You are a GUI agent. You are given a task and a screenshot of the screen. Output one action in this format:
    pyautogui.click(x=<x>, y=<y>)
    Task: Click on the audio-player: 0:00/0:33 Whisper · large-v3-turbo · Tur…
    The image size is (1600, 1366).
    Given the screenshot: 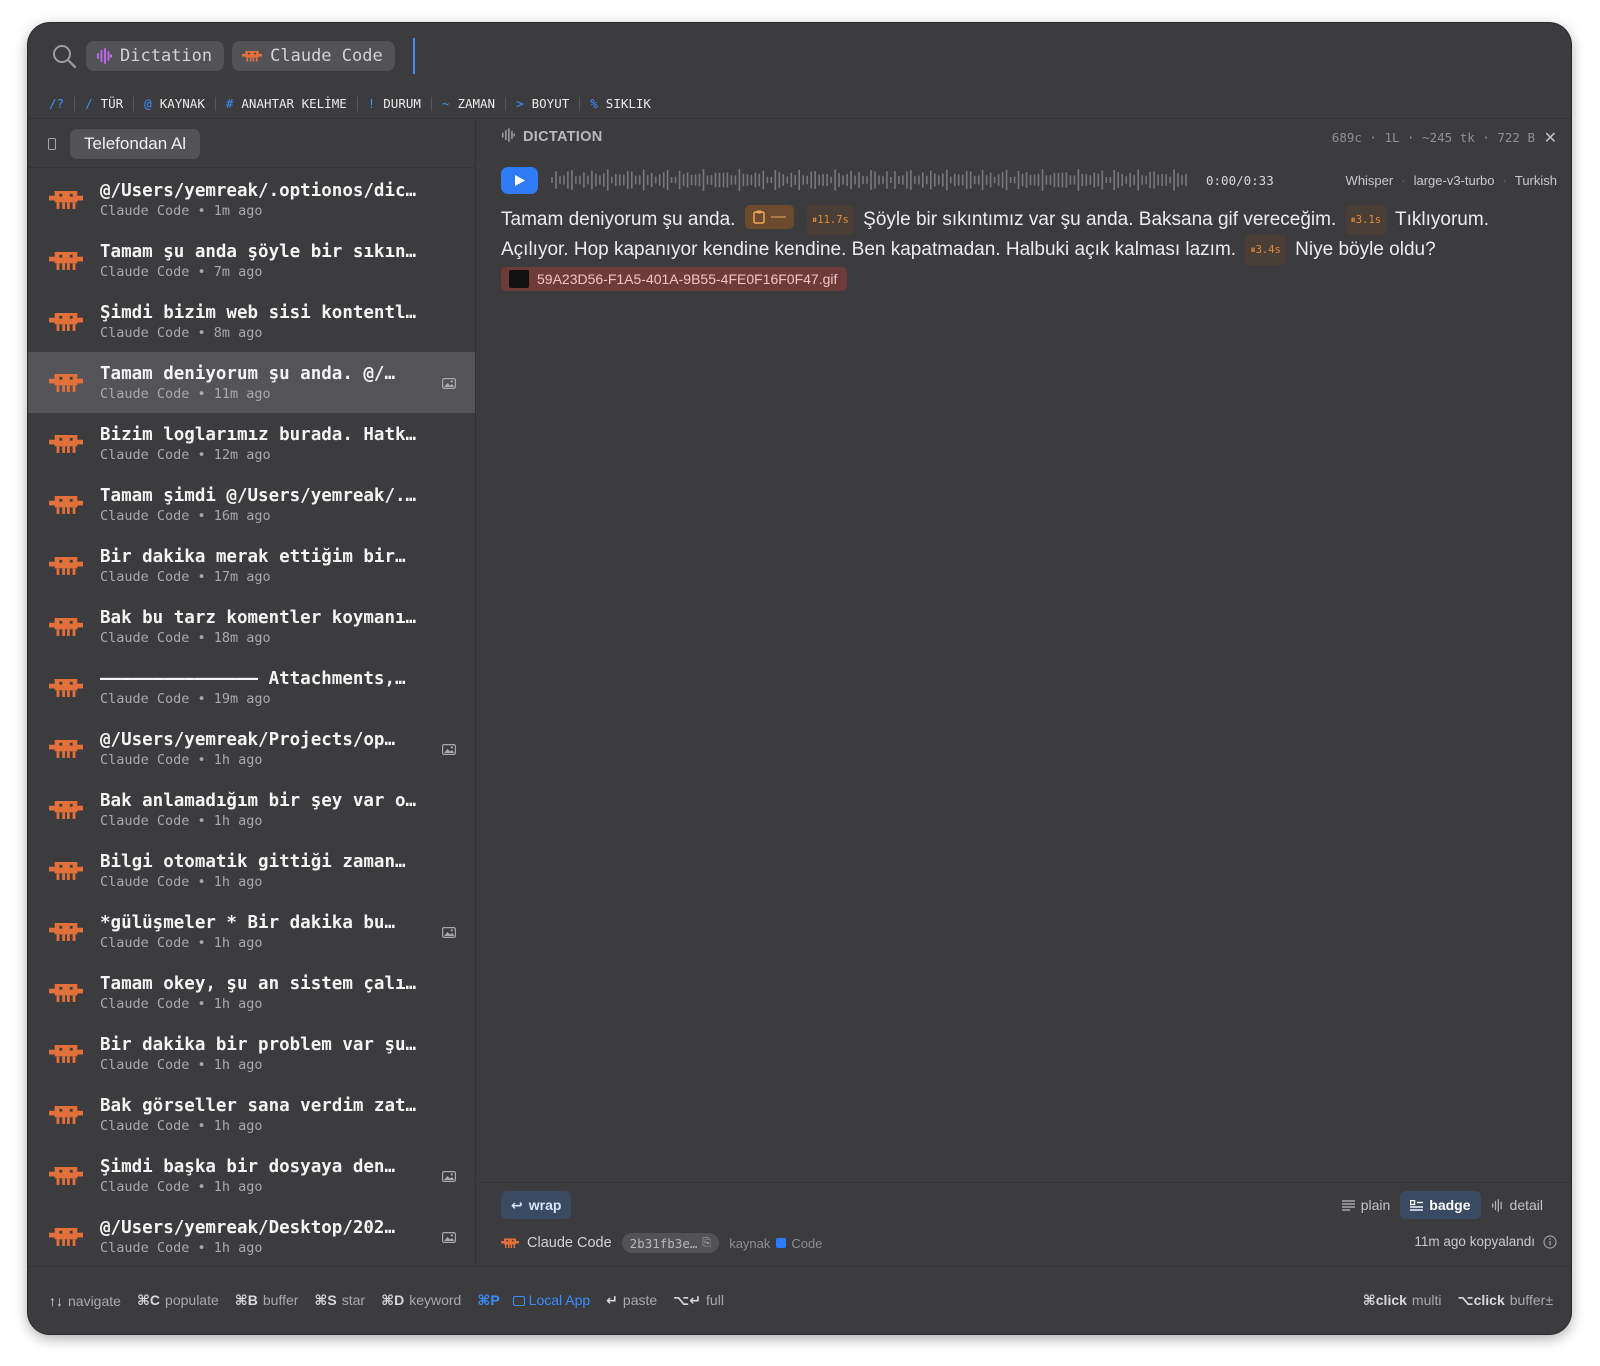 What is the action you would take?
    pyautogui.click(x=1029, y=180)
    